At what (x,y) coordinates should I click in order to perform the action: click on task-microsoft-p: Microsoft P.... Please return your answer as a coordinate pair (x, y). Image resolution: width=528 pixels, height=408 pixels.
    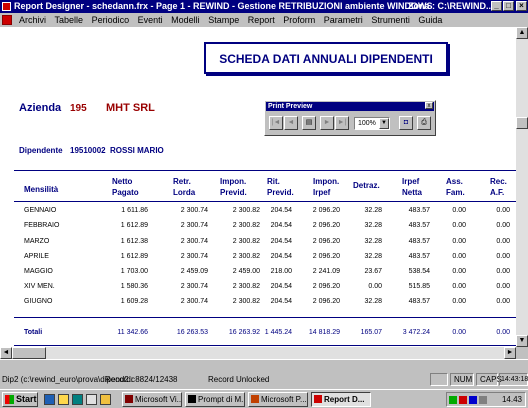
    Looking at the image, I should click on (278, 399).